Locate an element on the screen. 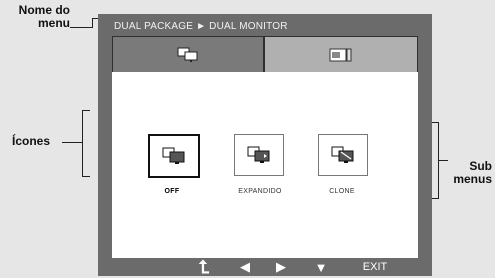  exit-button: EXIT is located at coordinates (375, 267).